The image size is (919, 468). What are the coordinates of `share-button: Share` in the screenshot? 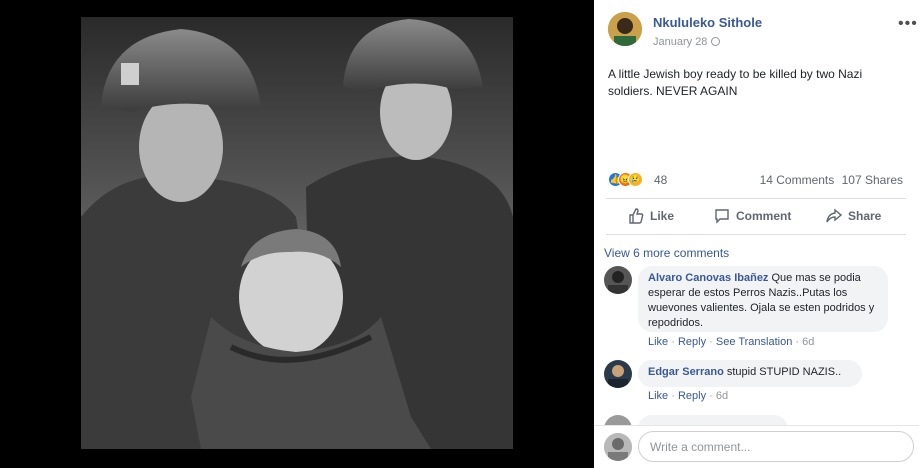 It's located at (853, 216).